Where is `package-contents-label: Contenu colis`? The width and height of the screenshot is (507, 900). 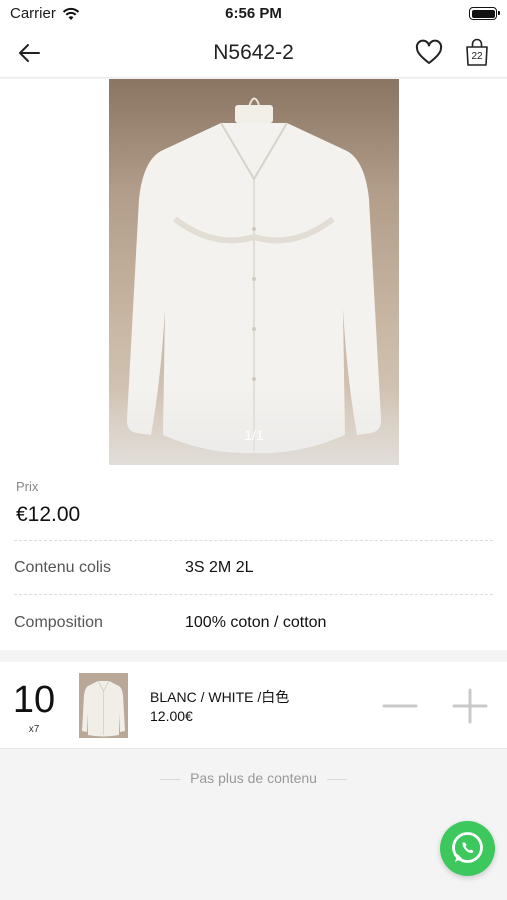 package-contents-label: Contenu colis is located at coordinates (62, 567).